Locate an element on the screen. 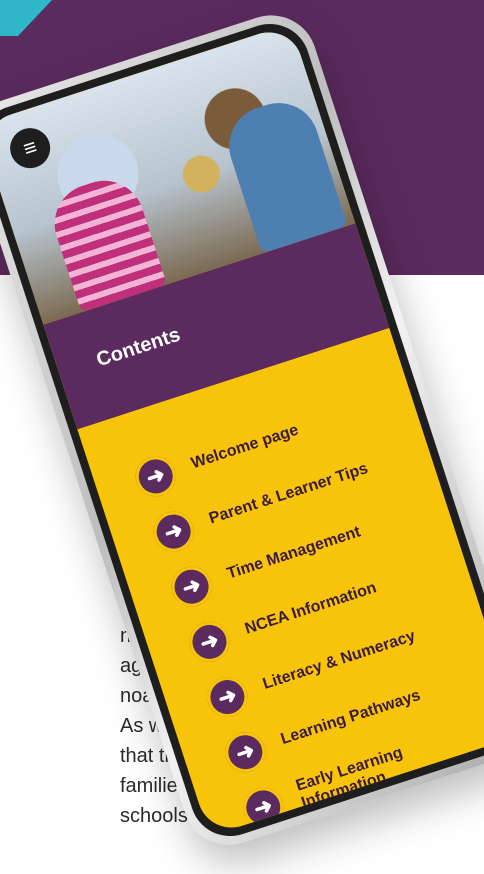  corner-accent is located at coordinates (26, 18).